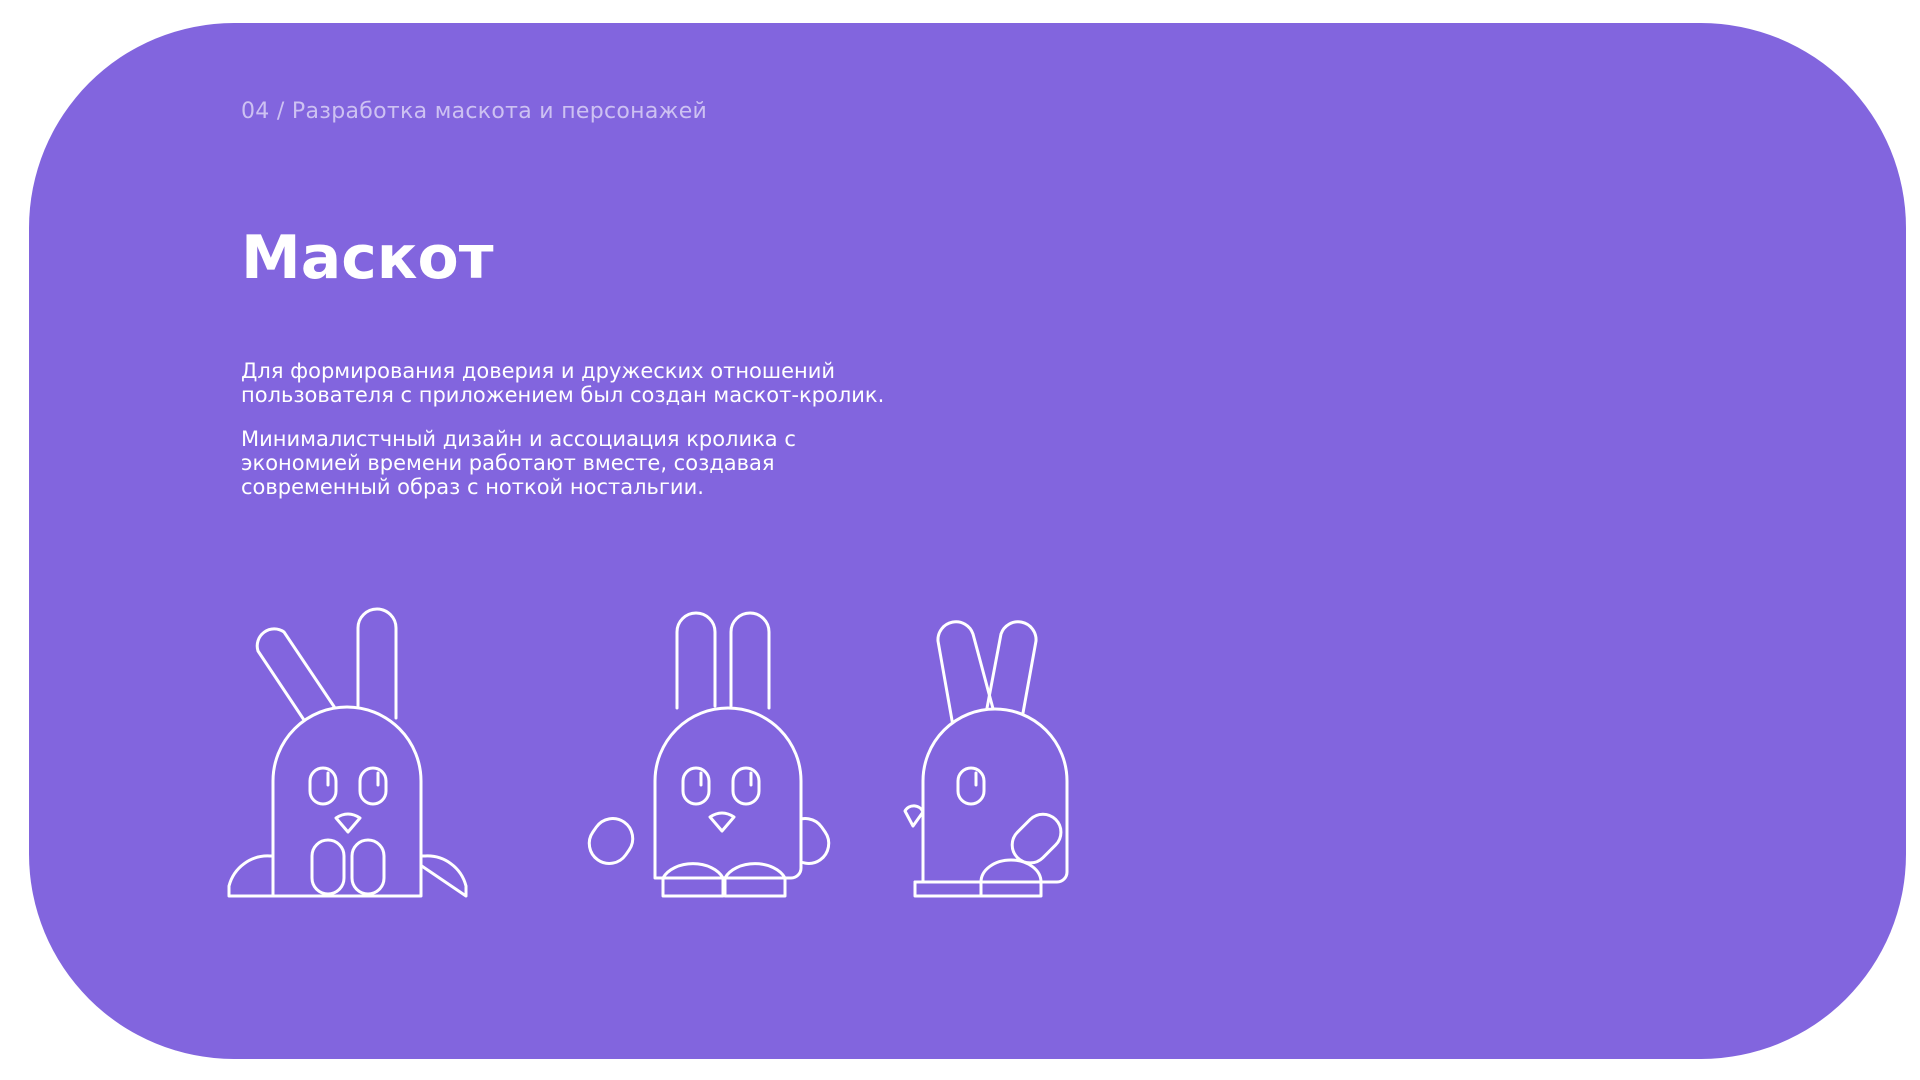 This screenshot has height=1080, width=1920. I want to click on rabbit-foot-back, so click(948, 889).